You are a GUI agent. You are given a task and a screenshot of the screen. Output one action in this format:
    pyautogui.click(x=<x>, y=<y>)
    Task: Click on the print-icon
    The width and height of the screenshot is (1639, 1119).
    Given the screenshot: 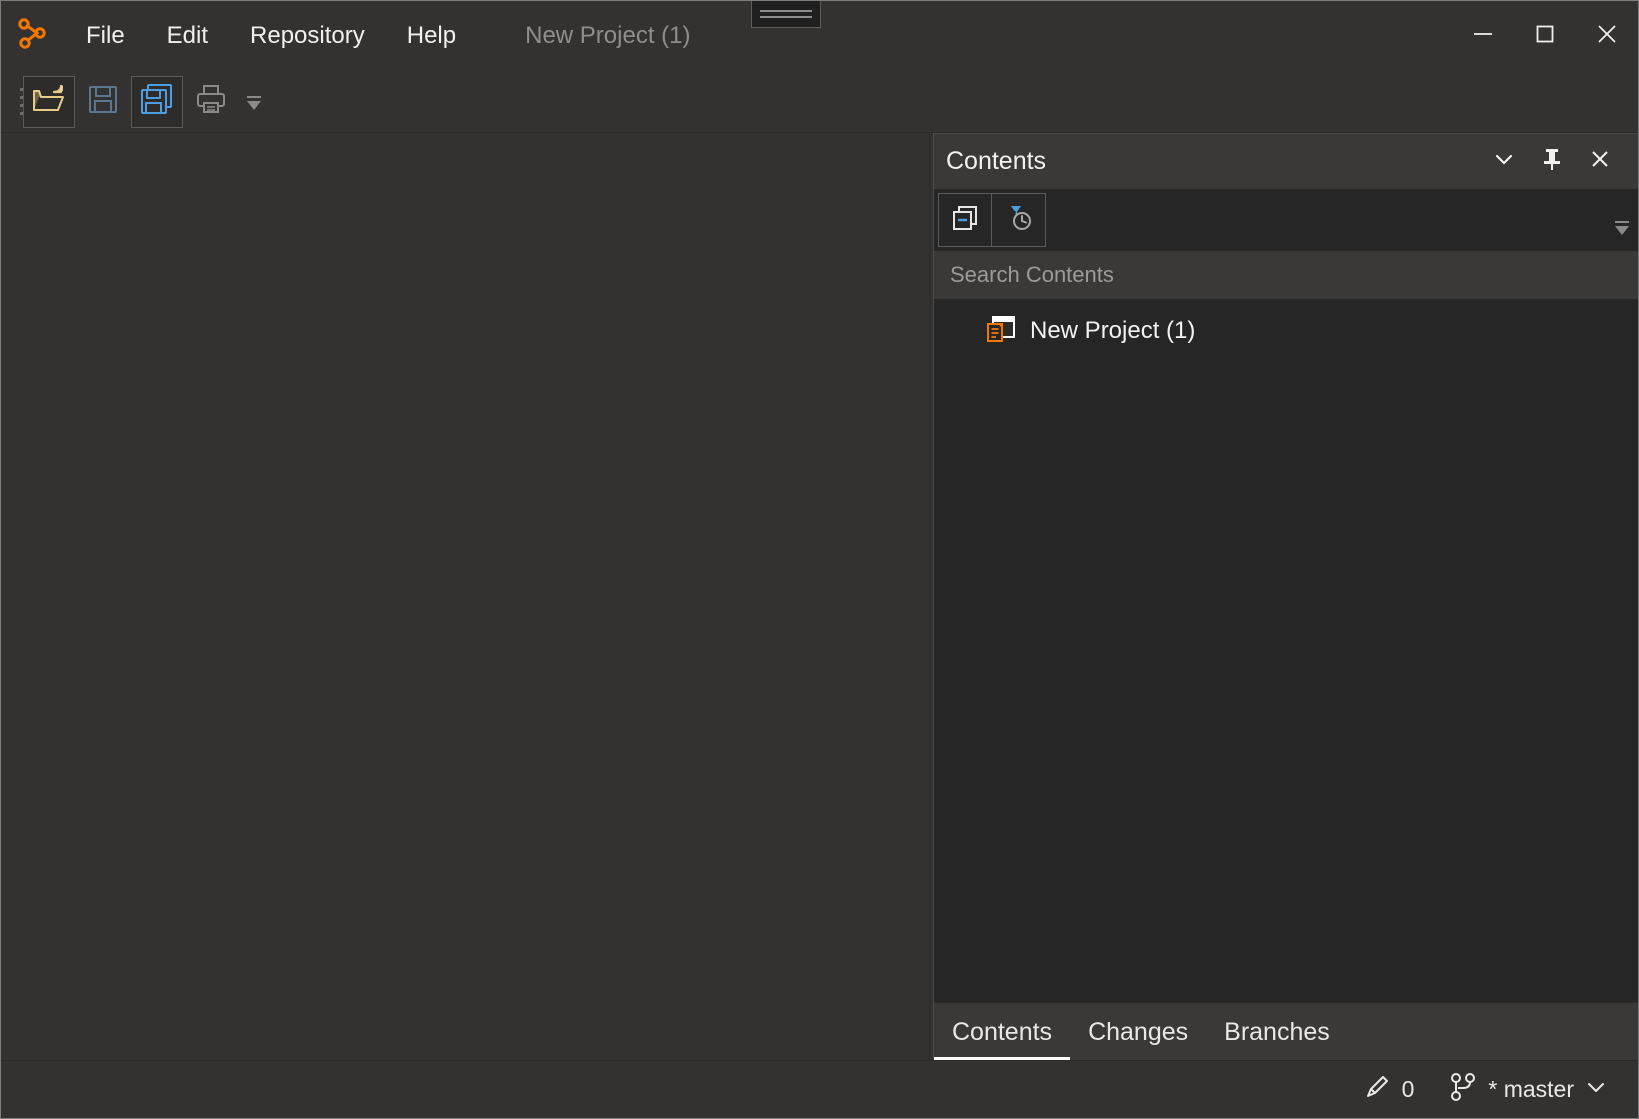 What is the action you would take?
    pyautogui.click(x=211, y=101)
    